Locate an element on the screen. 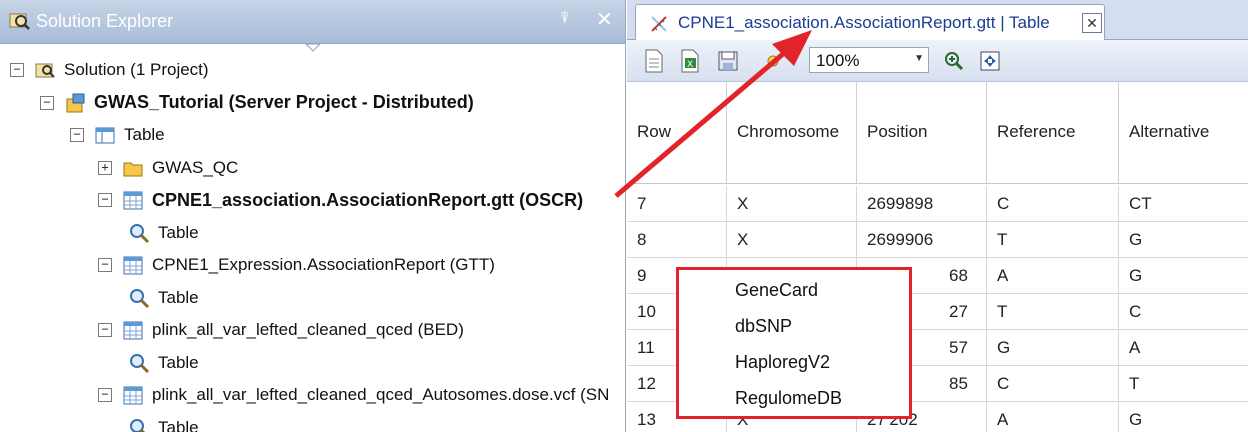 This screenshot has height=432, width=1248. tree-item-label: CPNE1_Expression.AssociationReport (GTT) is located at coordinates (323, 264).